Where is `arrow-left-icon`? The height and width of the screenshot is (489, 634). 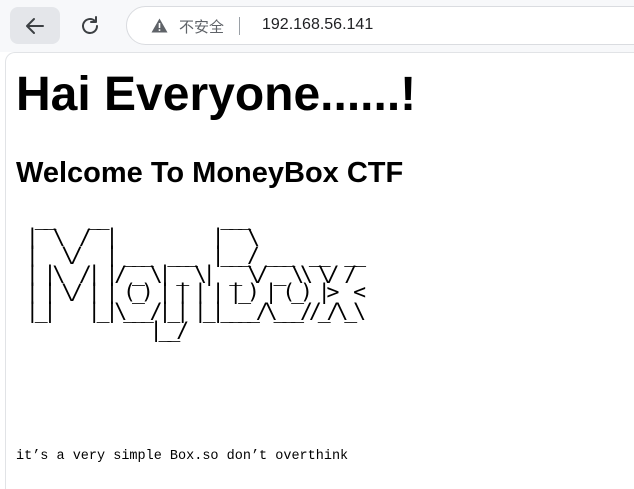 arrow-left-icon is located at coordinates (35, 25).